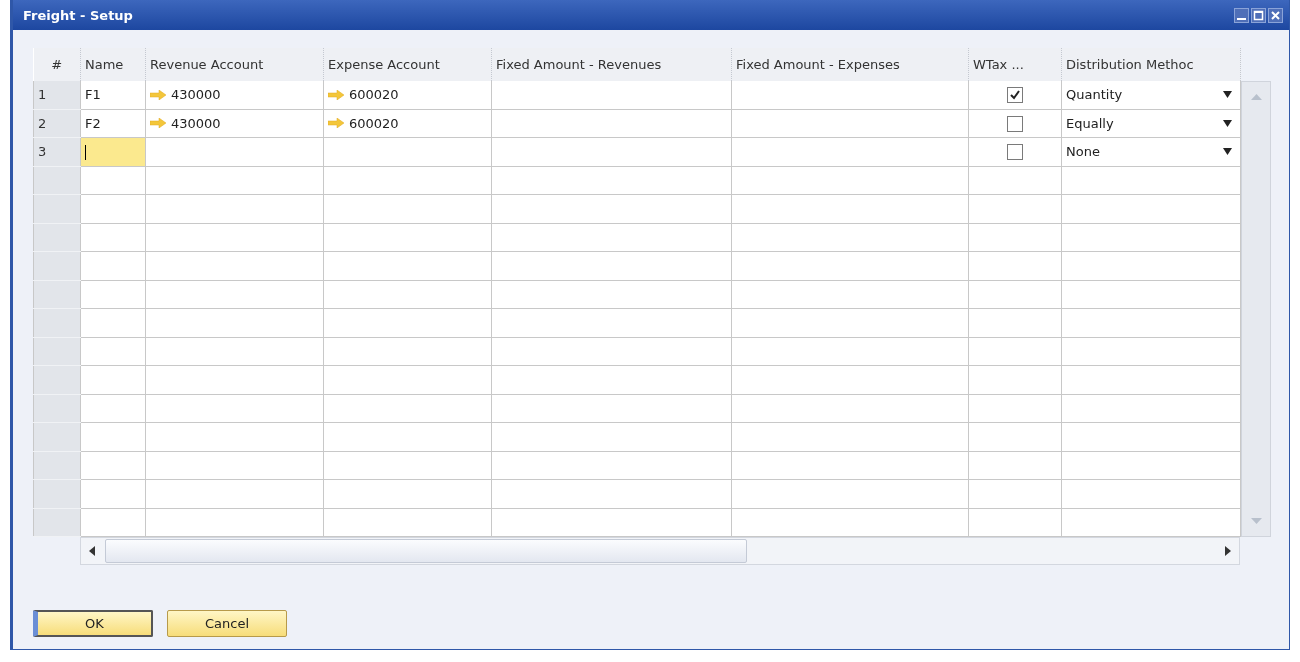  What do you see at coordinates (850, 64) in the screenshot?
I see `column-header: Fixed Amount - Expenses` at bounding box center [850, 64].